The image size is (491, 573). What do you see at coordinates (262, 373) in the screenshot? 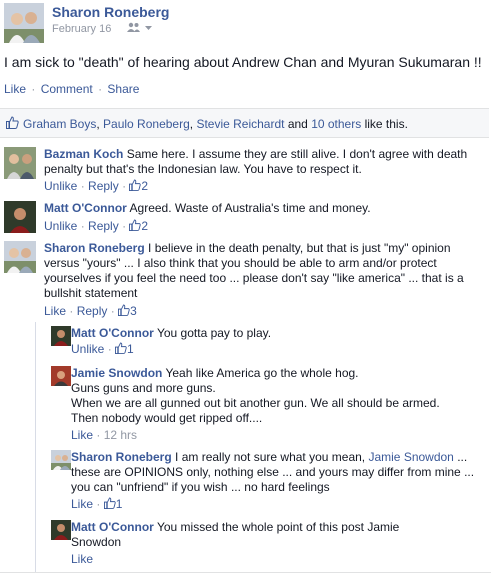
I see `comment-text: Yeah like America go the whole hog.` at bounding box center [262, 373].